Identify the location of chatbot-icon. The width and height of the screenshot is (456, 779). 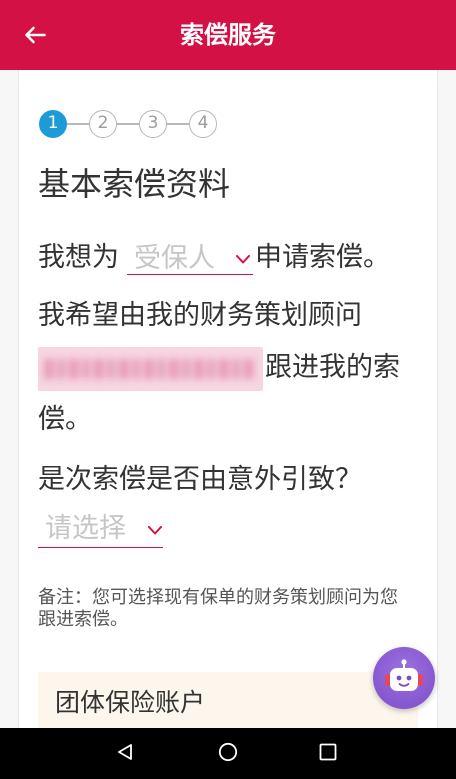
(404, 678).